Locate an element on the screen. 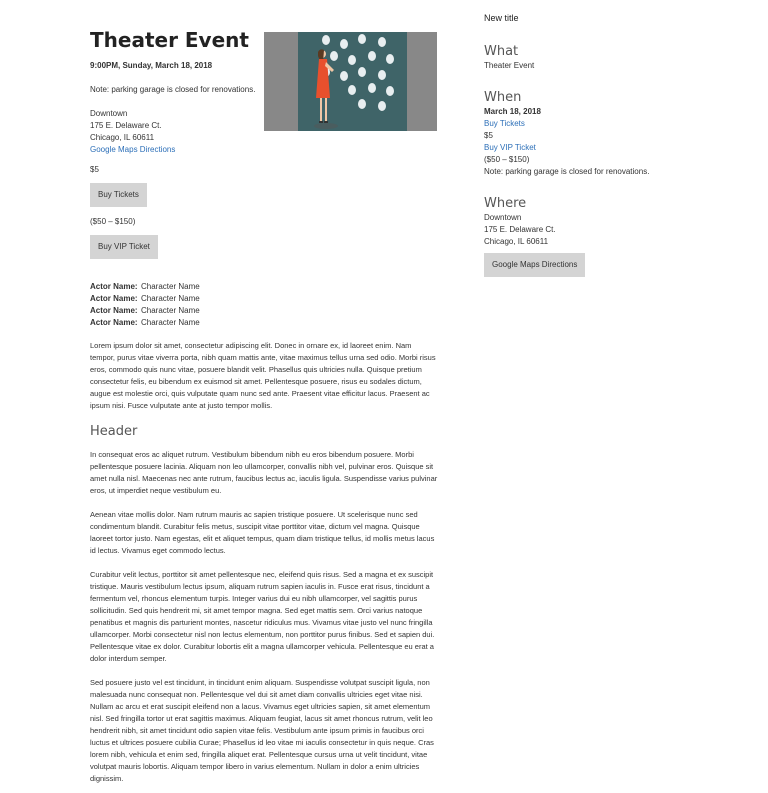 Image resolution: width=768 pixels, height=793 pixels. event-hero-image is located at coordinates (350, 81).